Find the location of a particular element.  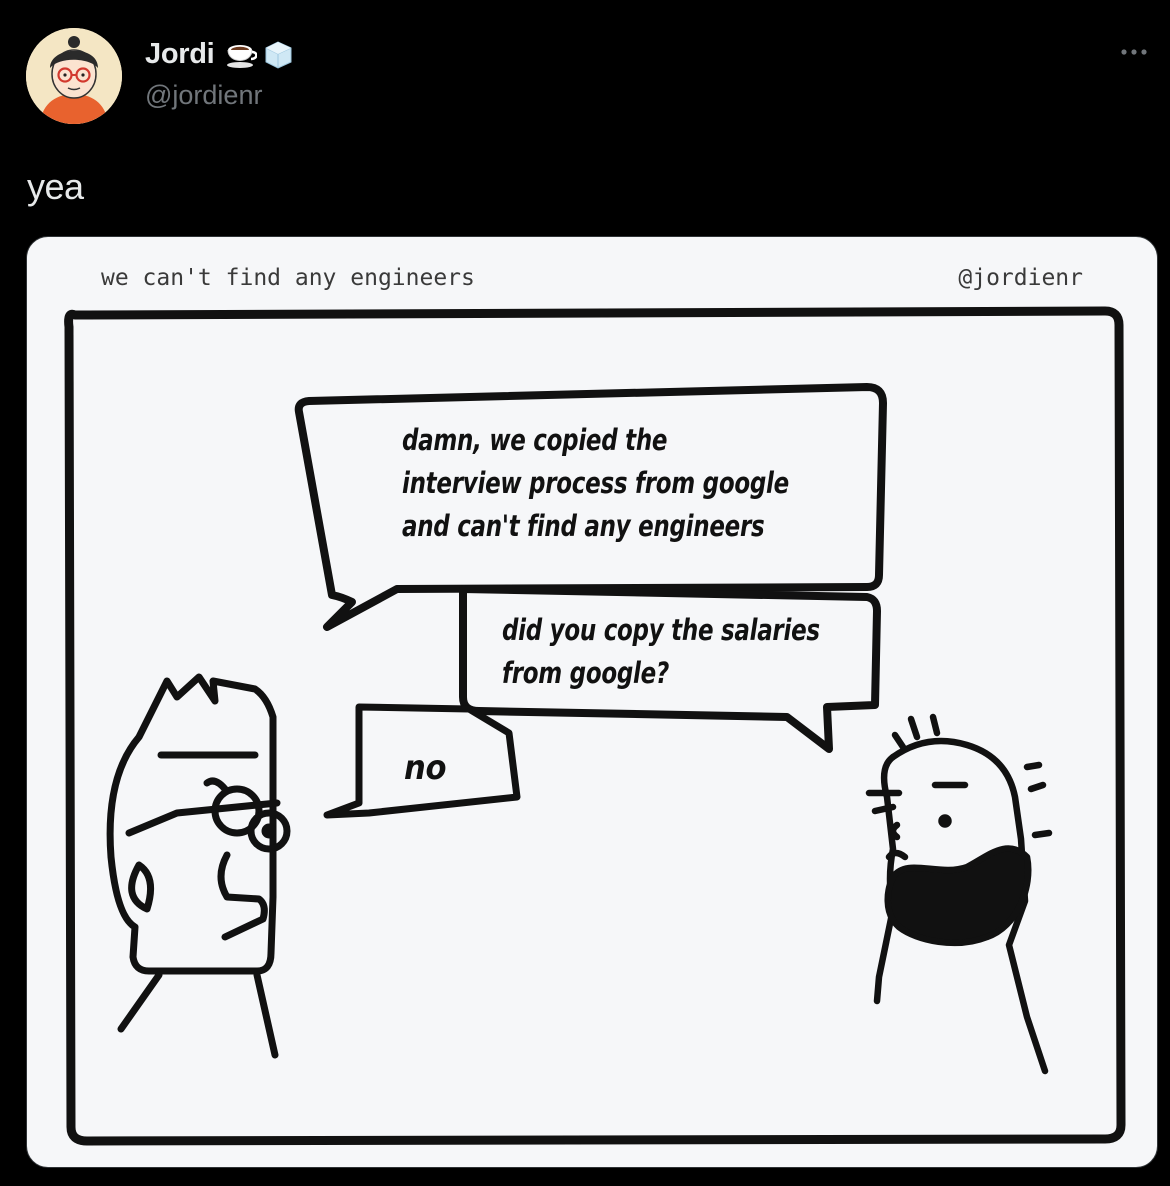

handle: @jordienr is located at coordinates (203, 95).